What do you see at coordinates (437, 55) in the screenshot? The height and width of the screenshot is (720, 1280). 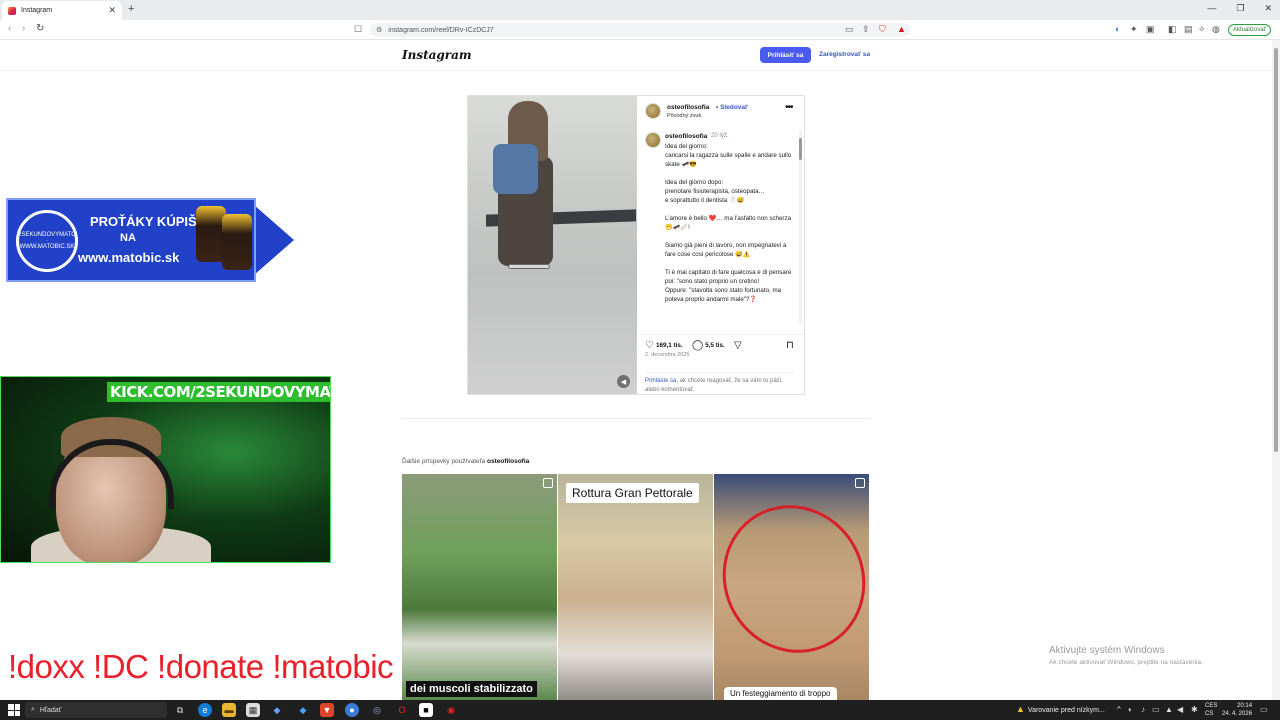 I see `instagram-logo: Instagram` at bounding box center [437, 55].